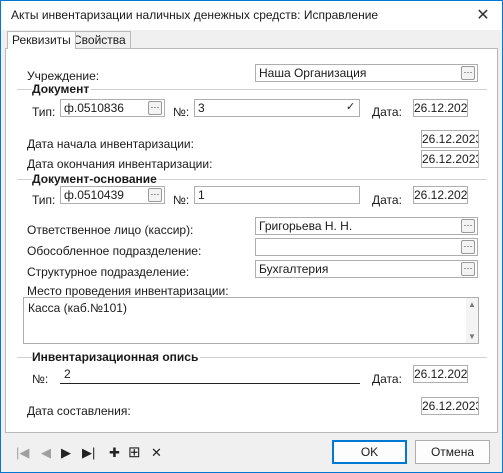 This screenshot has width=503, height=473. Describe the element at coordinates (110, 144) in the screenshot. I see `inv-start-label: Дата начала инвентаризации:` at that location.